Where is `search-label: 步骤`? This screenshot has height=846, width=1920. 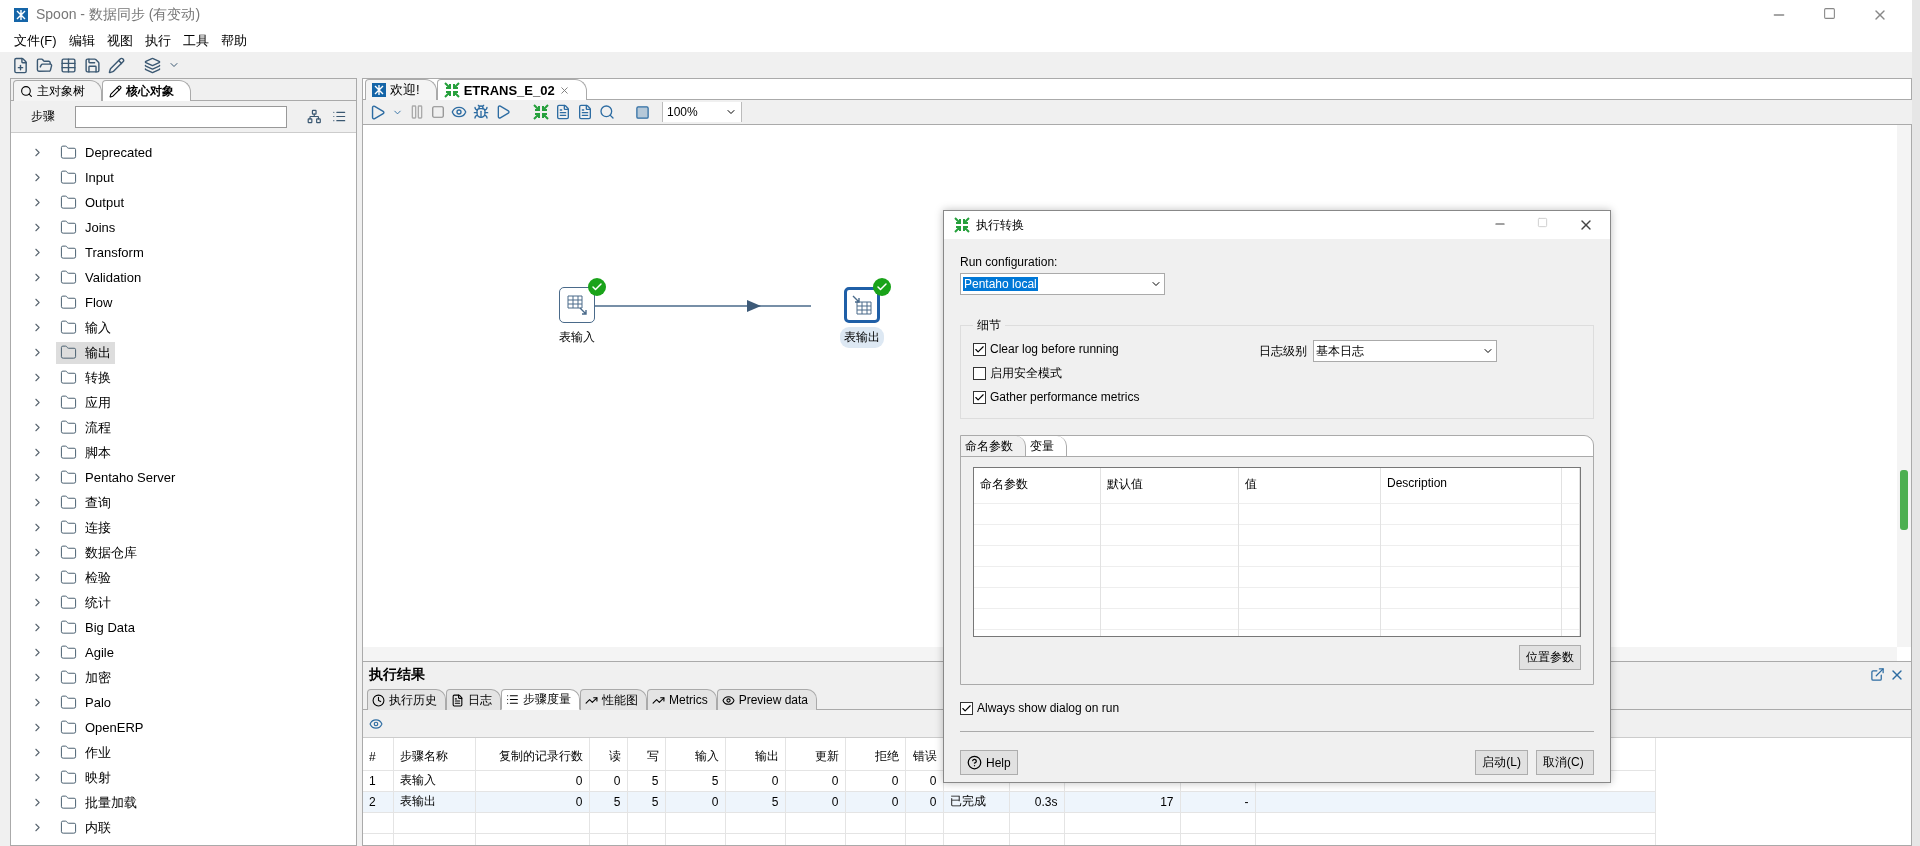
search-label: 步骤 is located at coordinates (43, 116).